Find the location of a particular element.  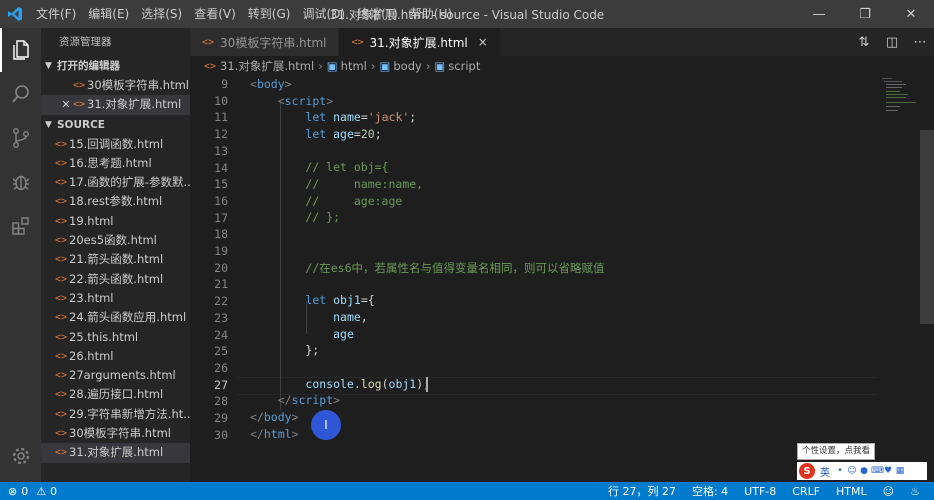

breadcrumb-html: html is located at coordinates (354, 66).